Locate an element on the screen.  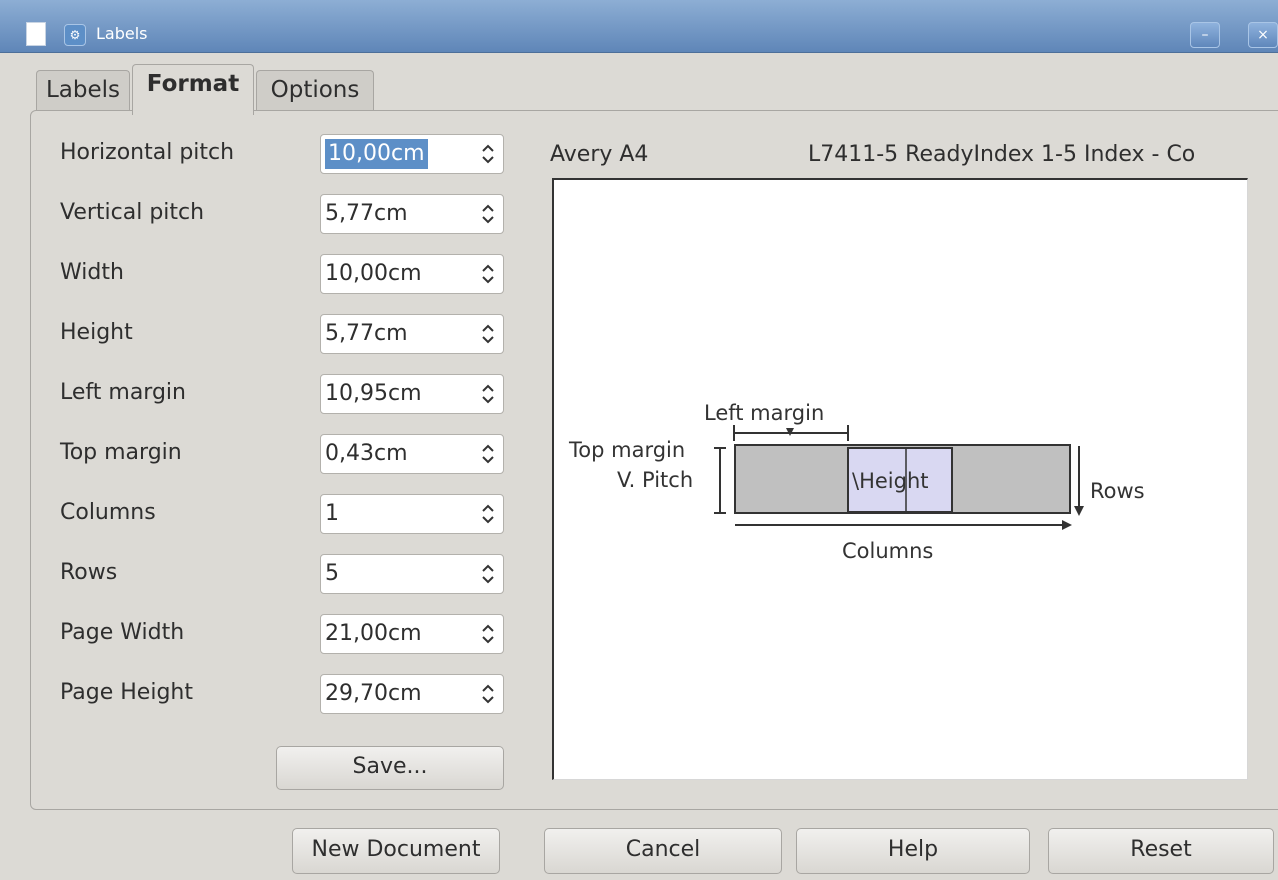
tab-format-label: Format is located at coordinates (193, 84).